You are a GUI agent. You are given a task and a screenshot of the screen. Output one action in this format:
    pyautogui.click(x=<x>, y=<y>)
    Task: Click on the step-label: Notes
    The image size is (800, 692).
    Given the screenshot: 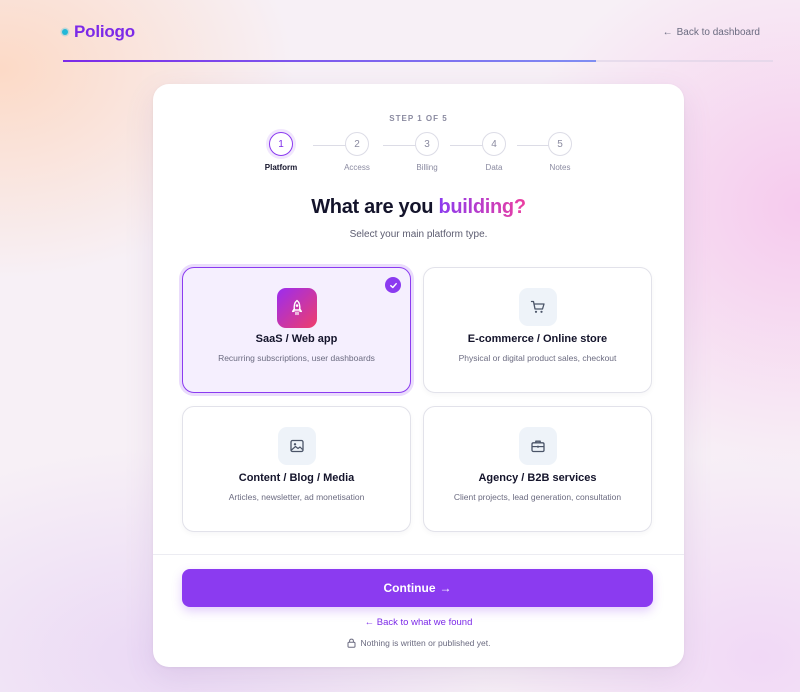 What is the action you would take?
    pyautogui.click(x=560, y=167)
    